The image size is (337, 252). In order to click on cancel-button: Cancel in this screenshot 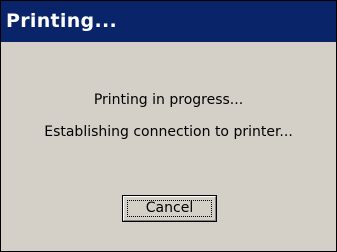, I will do `click(169, 208)`.